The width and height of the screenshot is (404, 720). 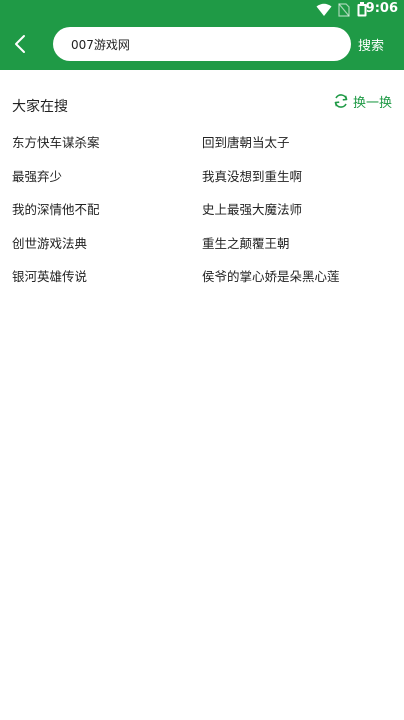 I want to click on chevron-left-icon, so click(x=20, y=44).